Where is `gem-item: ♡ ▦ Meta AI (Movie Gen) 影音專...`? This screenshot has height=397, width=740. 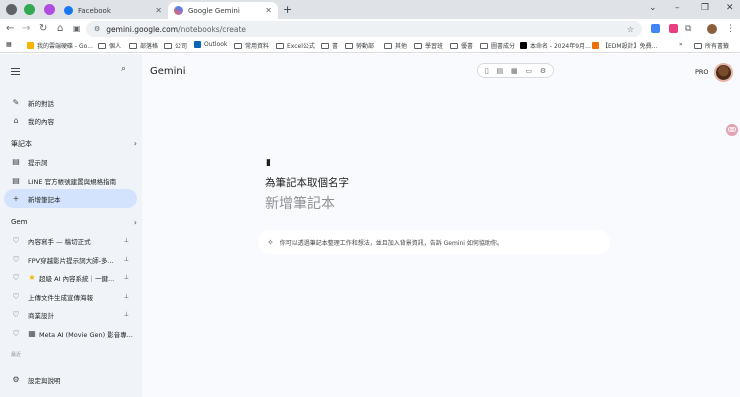 gem-item: ♡ ▦ Meta AI (Movie Gen) 影音專... is located at coordinates (70, 333).